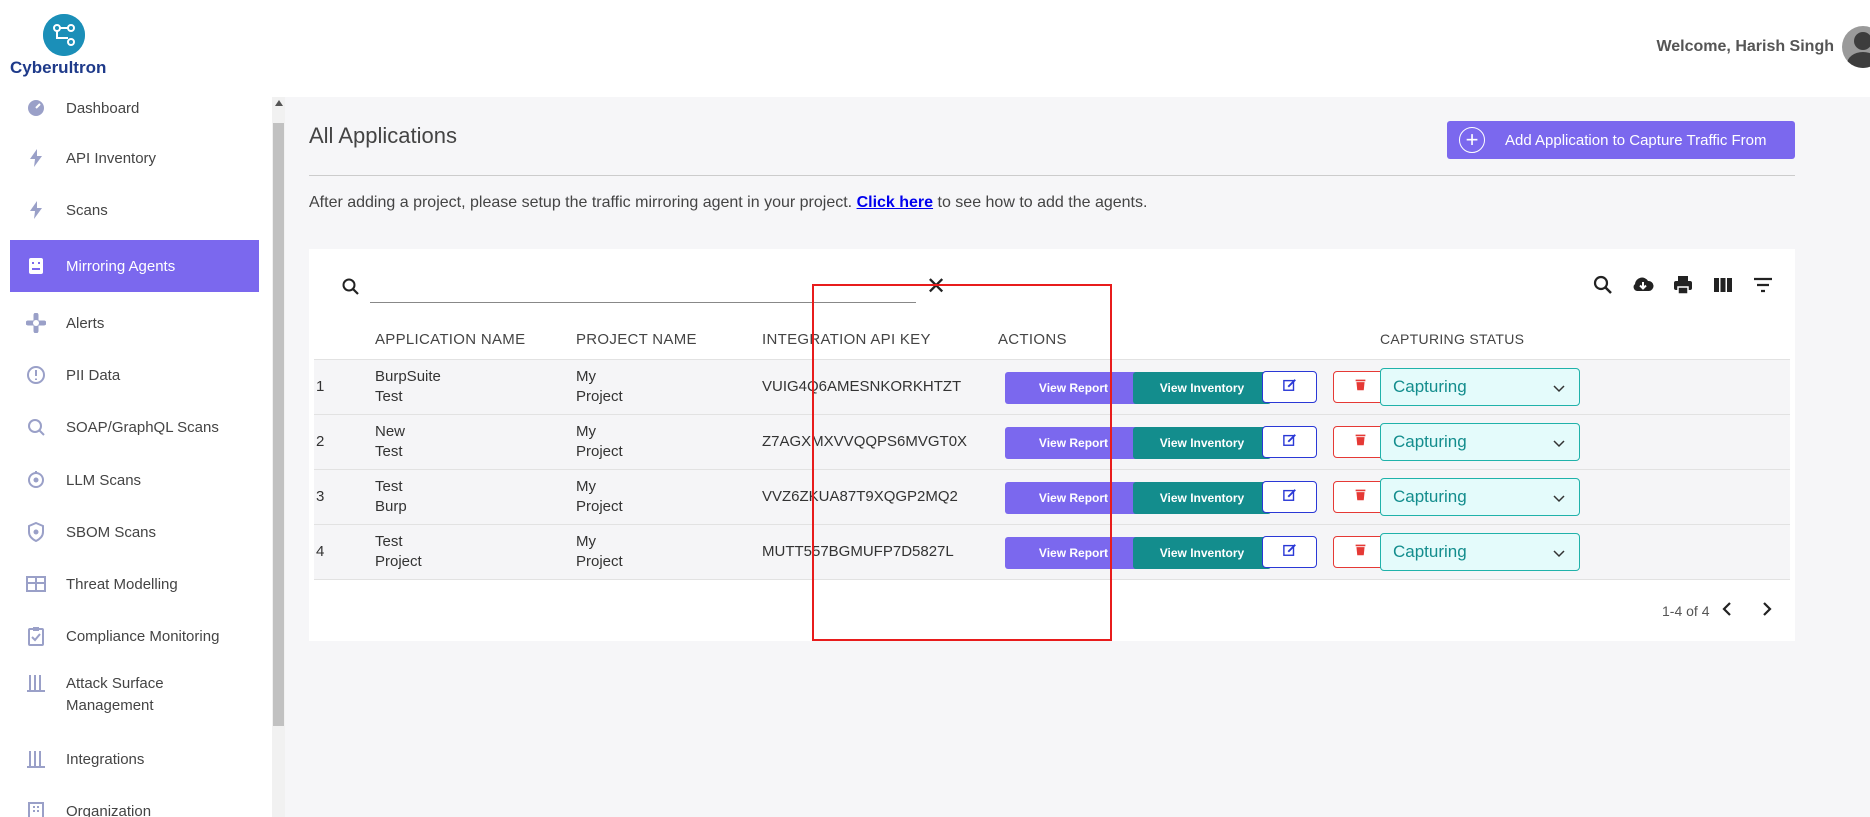  I want to click on bars-icon, so click(36, 759).